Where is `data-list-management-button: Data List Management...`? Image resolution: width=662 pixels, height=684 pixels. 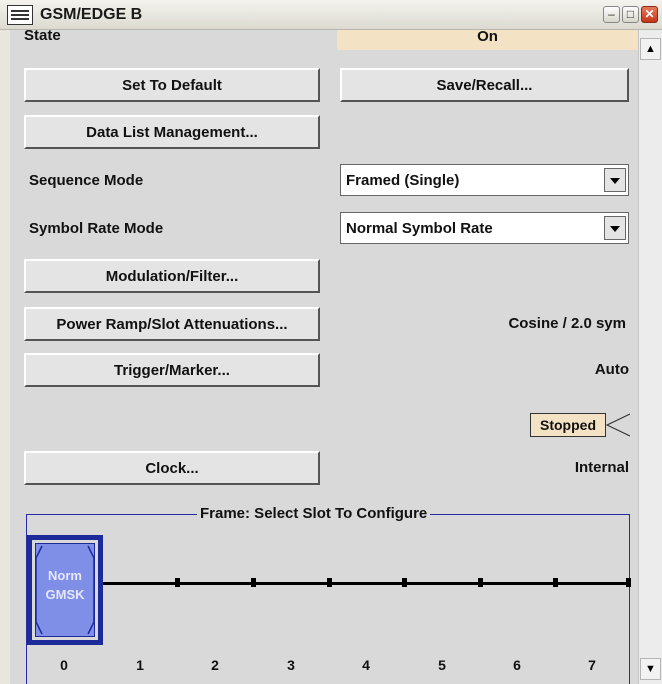 data-list-management-button: Data List Management... is located at coordinates (172, 132).